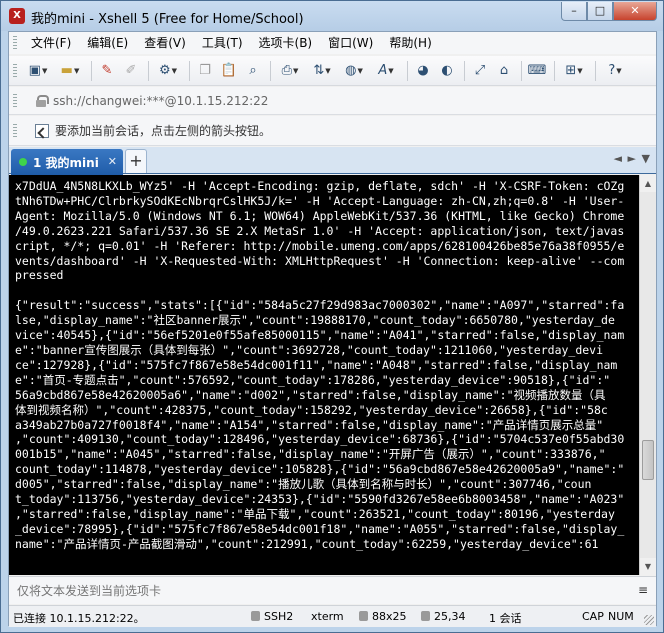 Image resolution: width=664 pixels, height=633 pixels. What do you see at coordinates (297, 590) in the screenshot?
I see `send-text-input` at bounding box center [297, 590].